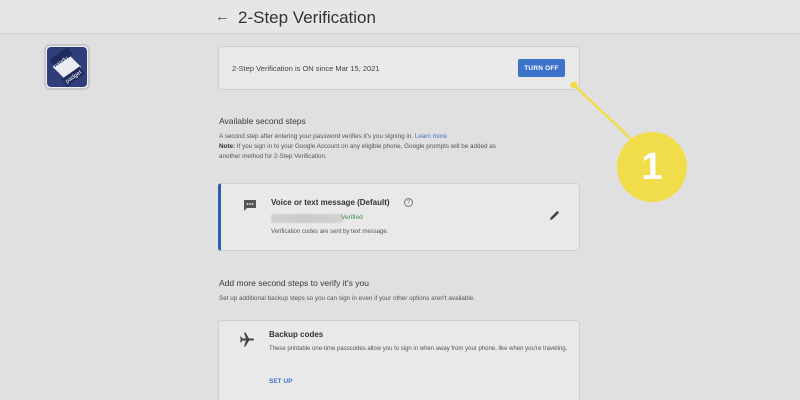 Image resolution: width=800 pixels, height=400 pixels. What do you see at coordinates (280, 381) in the screenshot?
I see `setup-backup-codes-button: SET UP` at bounding box center [280, 381].